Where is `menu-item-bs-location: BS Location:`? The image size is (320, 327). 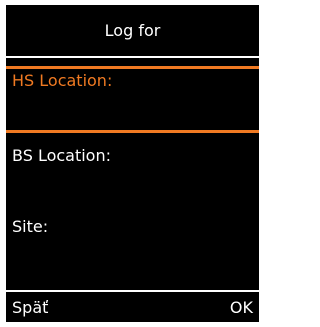 menu-item-bs-location: BS Location: is located at coordinates (61, 155).